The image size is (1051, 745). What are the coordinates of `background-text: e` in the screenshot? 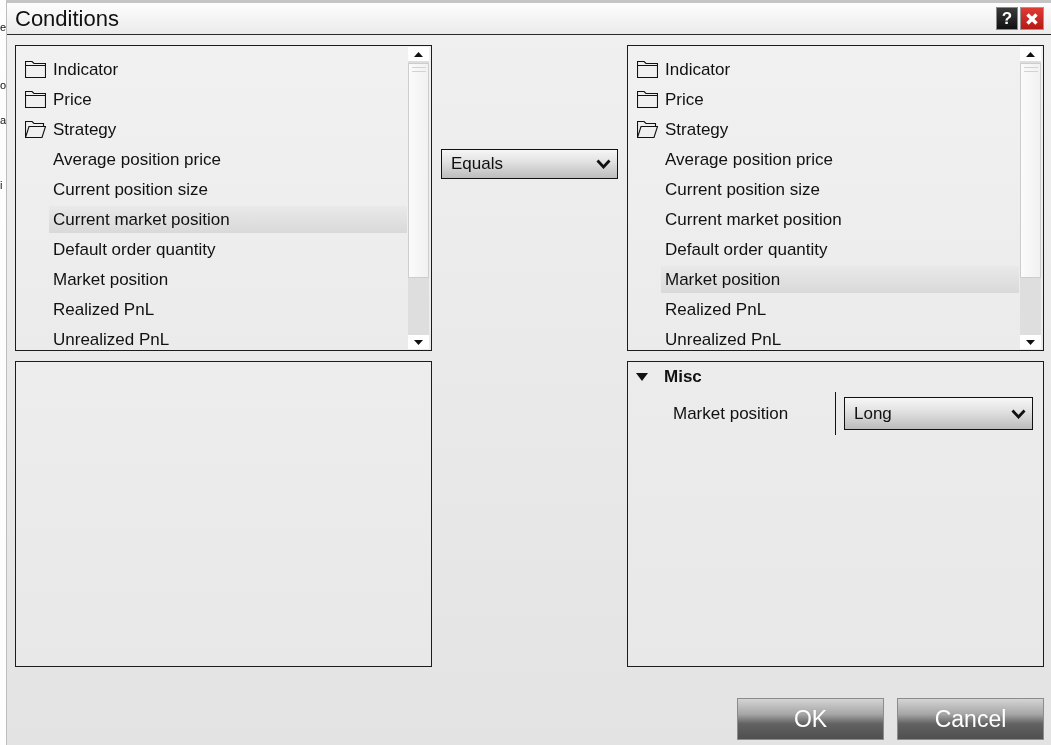 It's located at (3, 27).